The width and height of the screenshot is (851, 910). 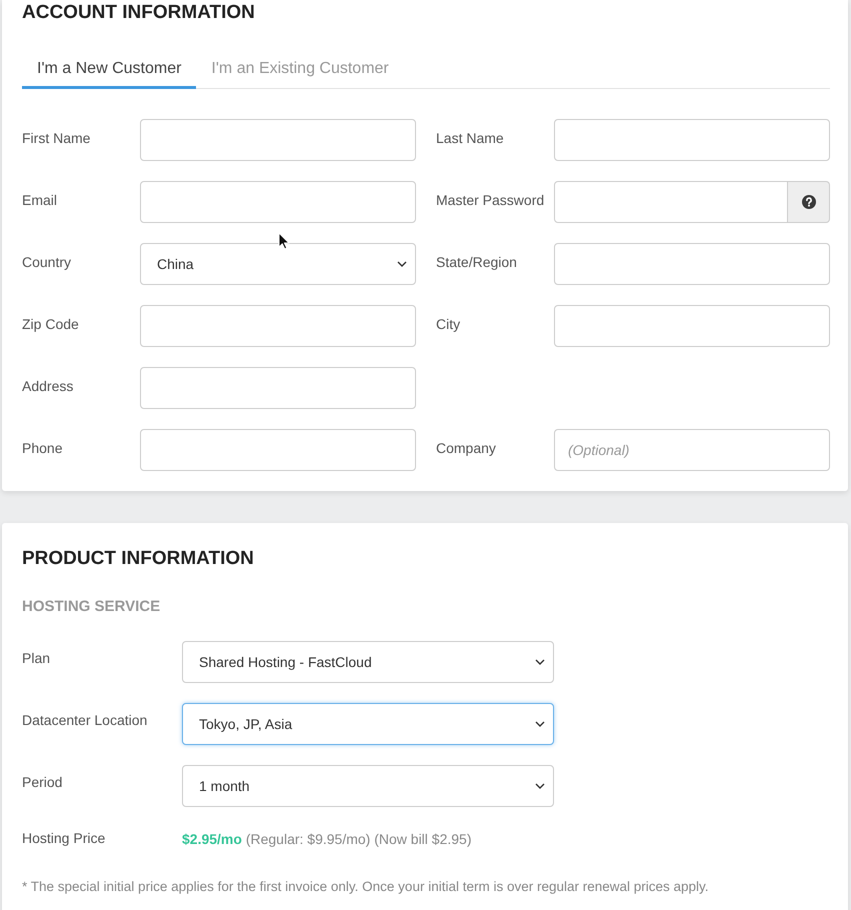 What do you see at coordinates (278, 264) in the screenshot?
I see `country-select: China` at bounding box center [278, 264].